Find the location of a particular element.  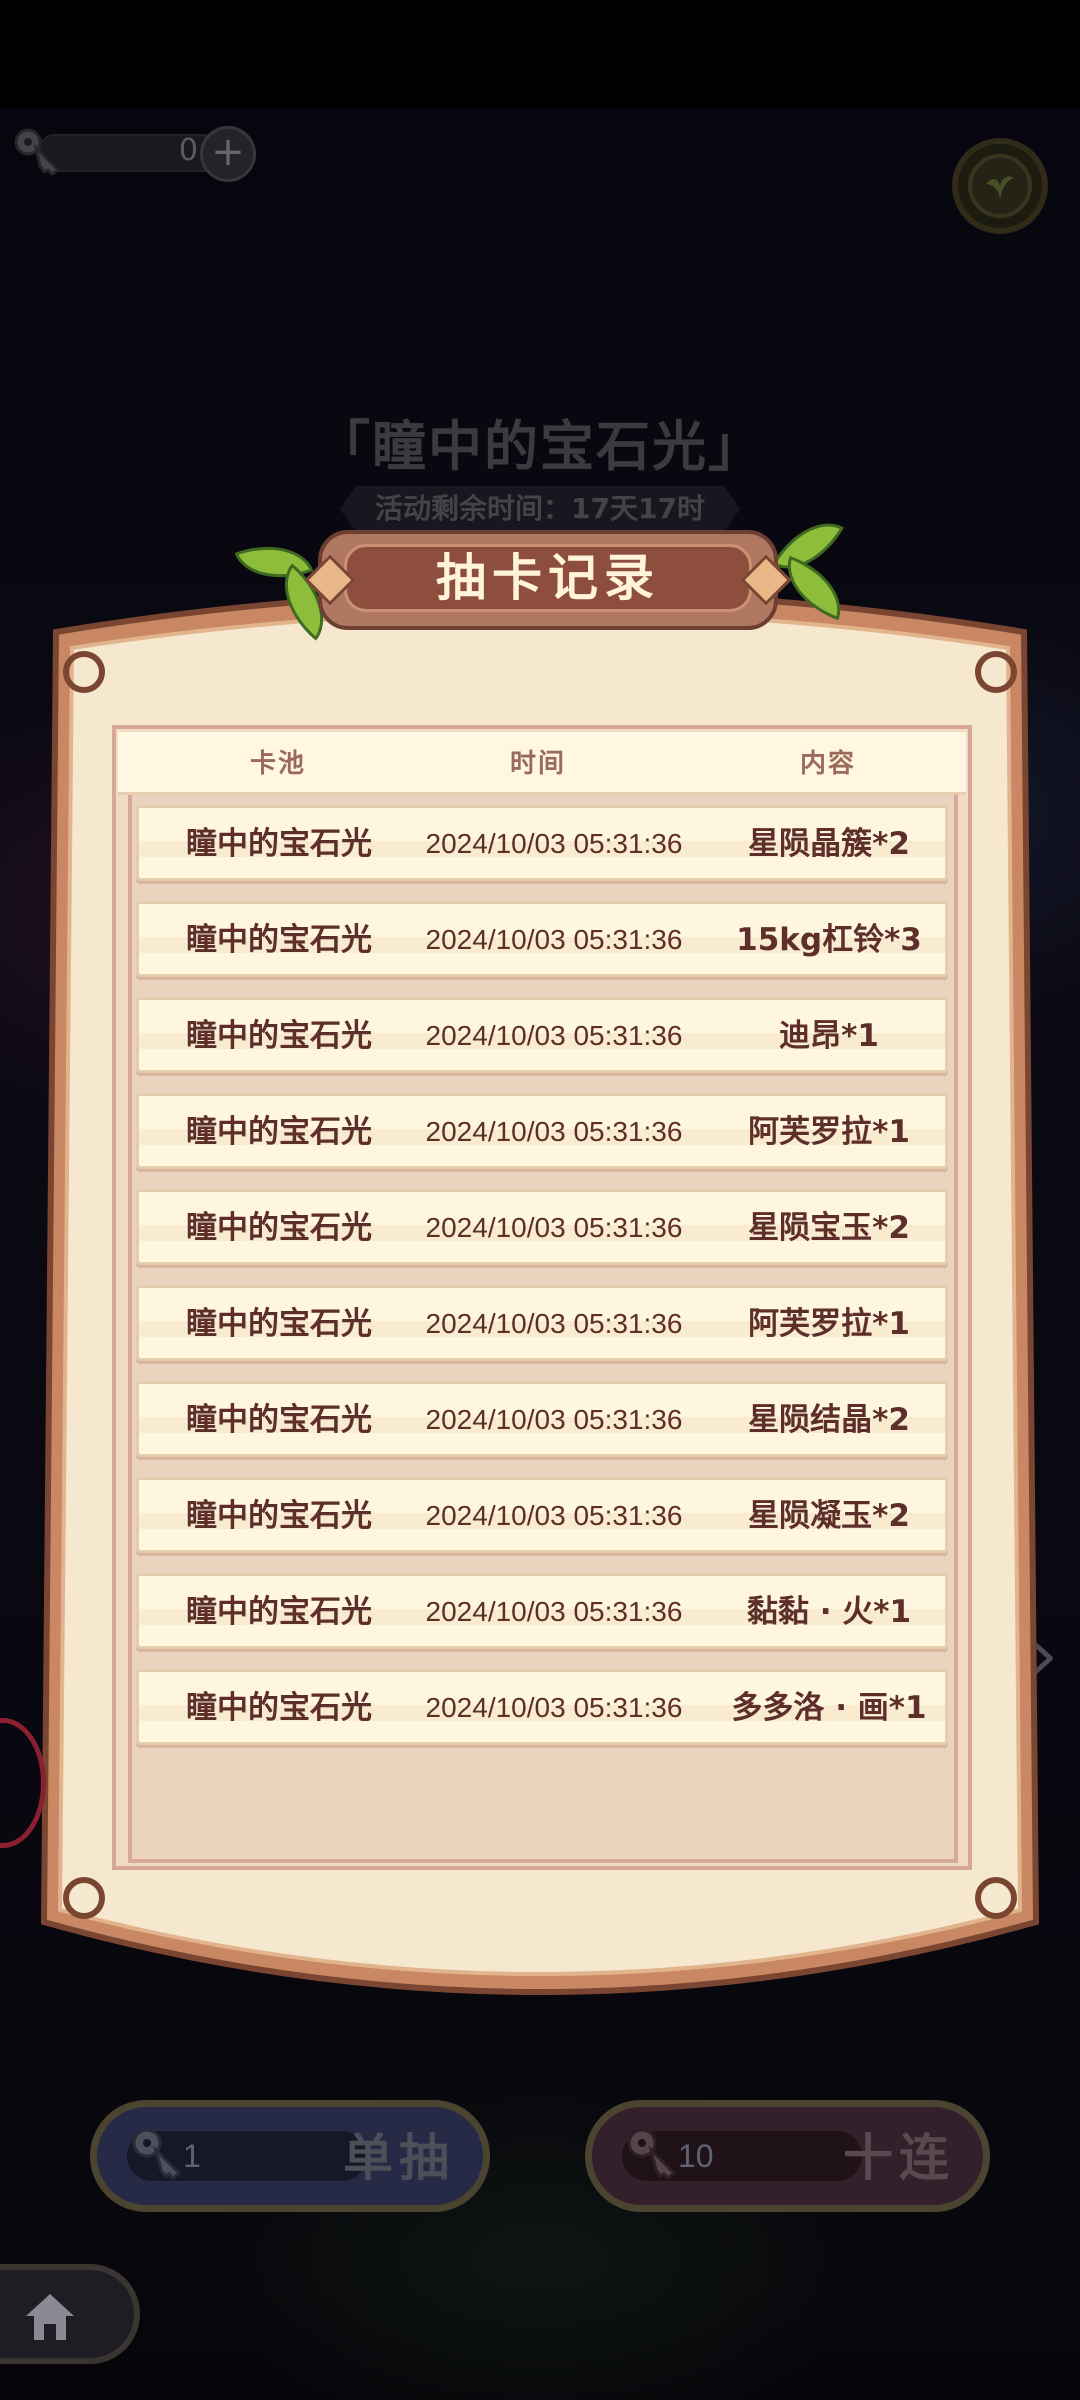

record-content: 15kg杠铃*3 is located at coordinates (829, 940).